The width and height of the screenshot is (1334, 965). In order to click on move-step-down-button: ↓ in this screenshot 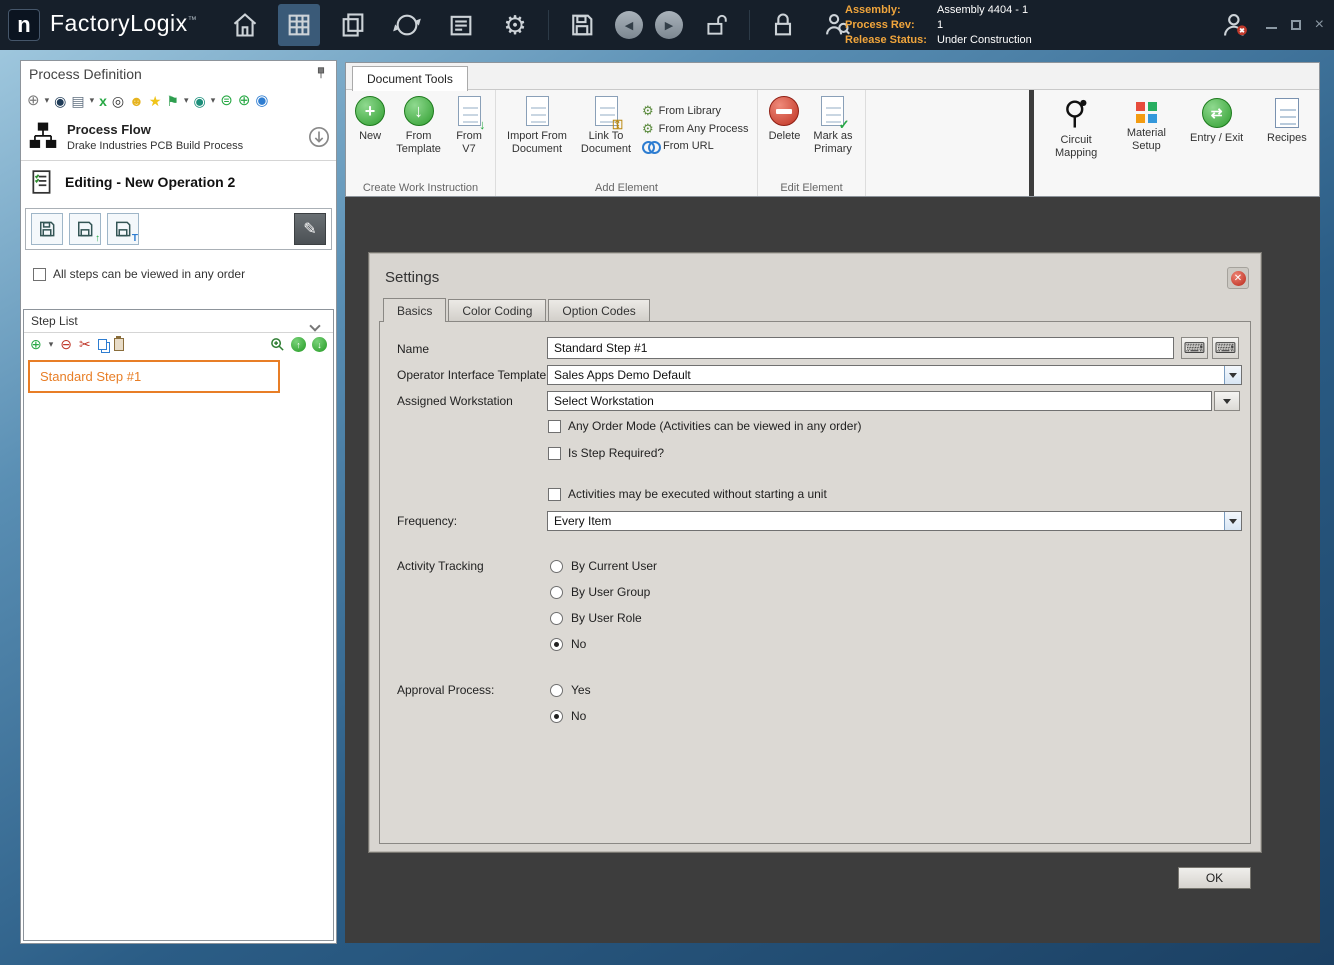, I will do `click(319, 344)`.